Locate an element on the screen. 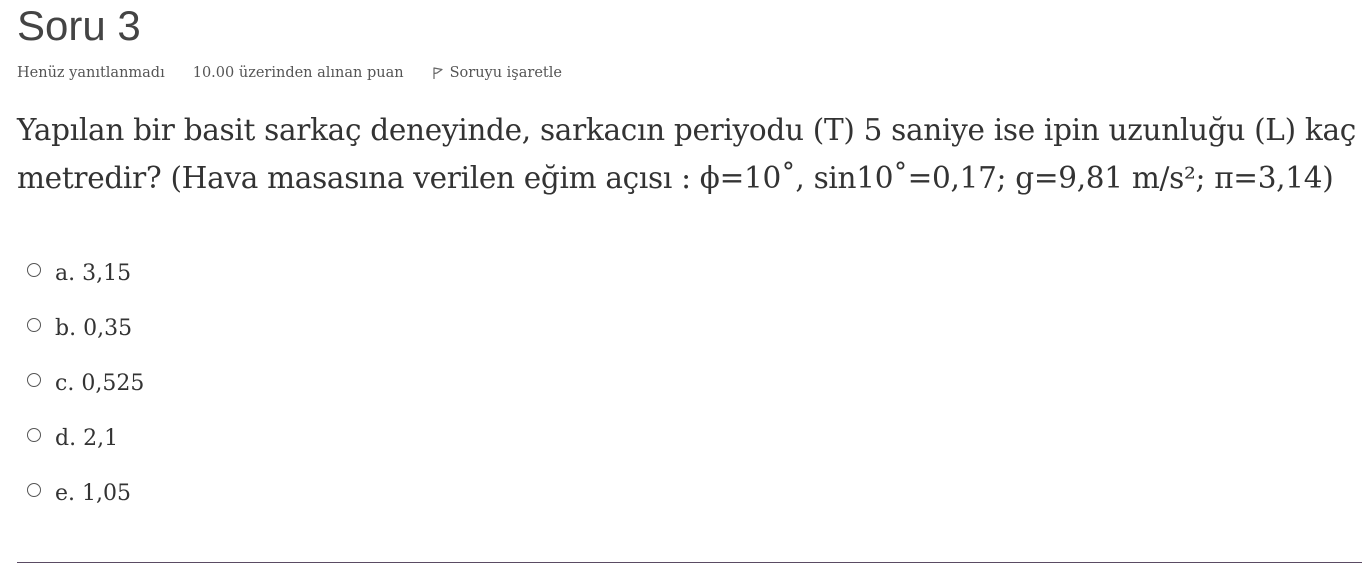 Image resolution: width=1362 pixels, height=568 pixels. answer-option-text: e. 1,05 is located at coordinates (93, 493).